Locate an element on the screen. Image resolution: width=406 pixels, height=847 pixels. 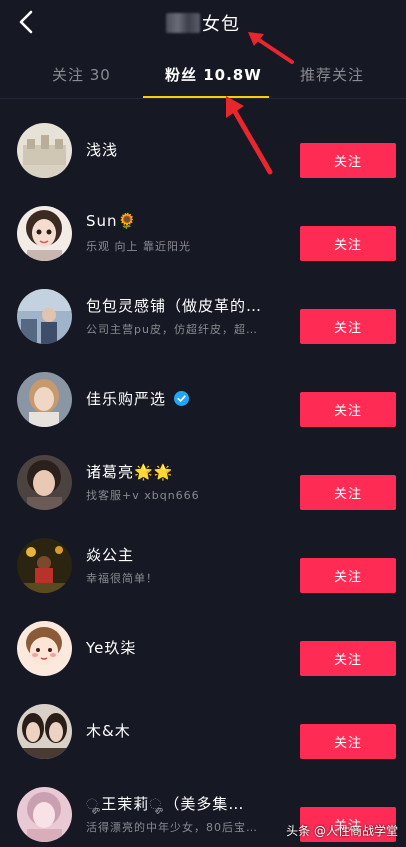
list-item: 佳乐购严选 关注 is located at coordinates (203, 399).